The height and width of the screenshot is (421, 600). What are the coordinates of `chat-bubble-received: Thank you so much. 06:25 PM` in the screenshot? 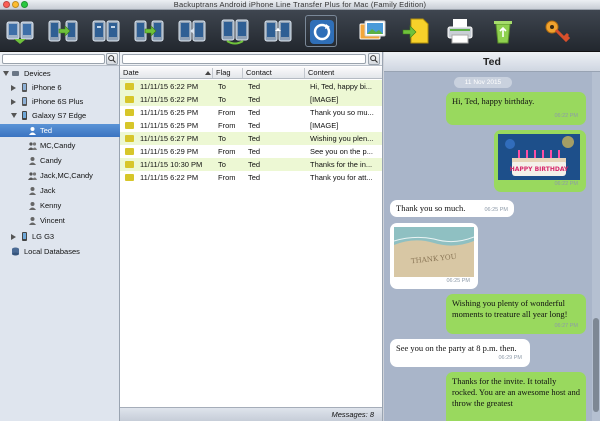 It's located at (452, 208).